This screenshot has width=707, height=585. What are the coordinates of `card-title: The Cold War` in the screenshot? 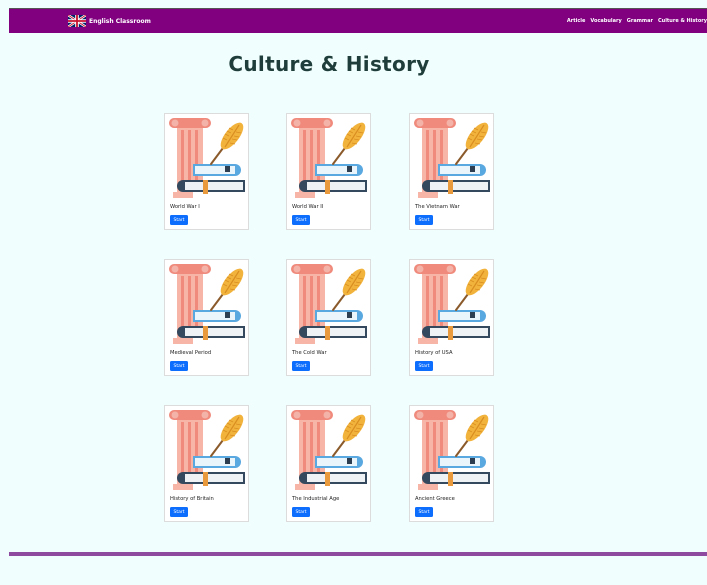 It's located at (309, 353).